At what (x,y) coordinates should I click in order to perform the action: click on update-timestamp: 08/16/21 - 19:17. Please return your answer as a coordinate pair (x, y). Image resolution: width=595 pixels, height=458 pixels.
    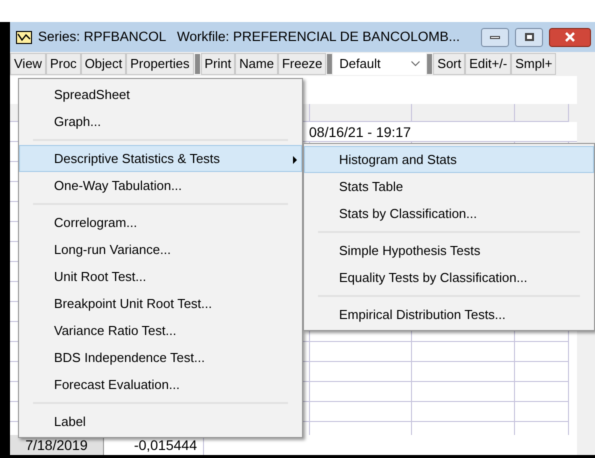
    Looking at the image, I should click on (360, 132).